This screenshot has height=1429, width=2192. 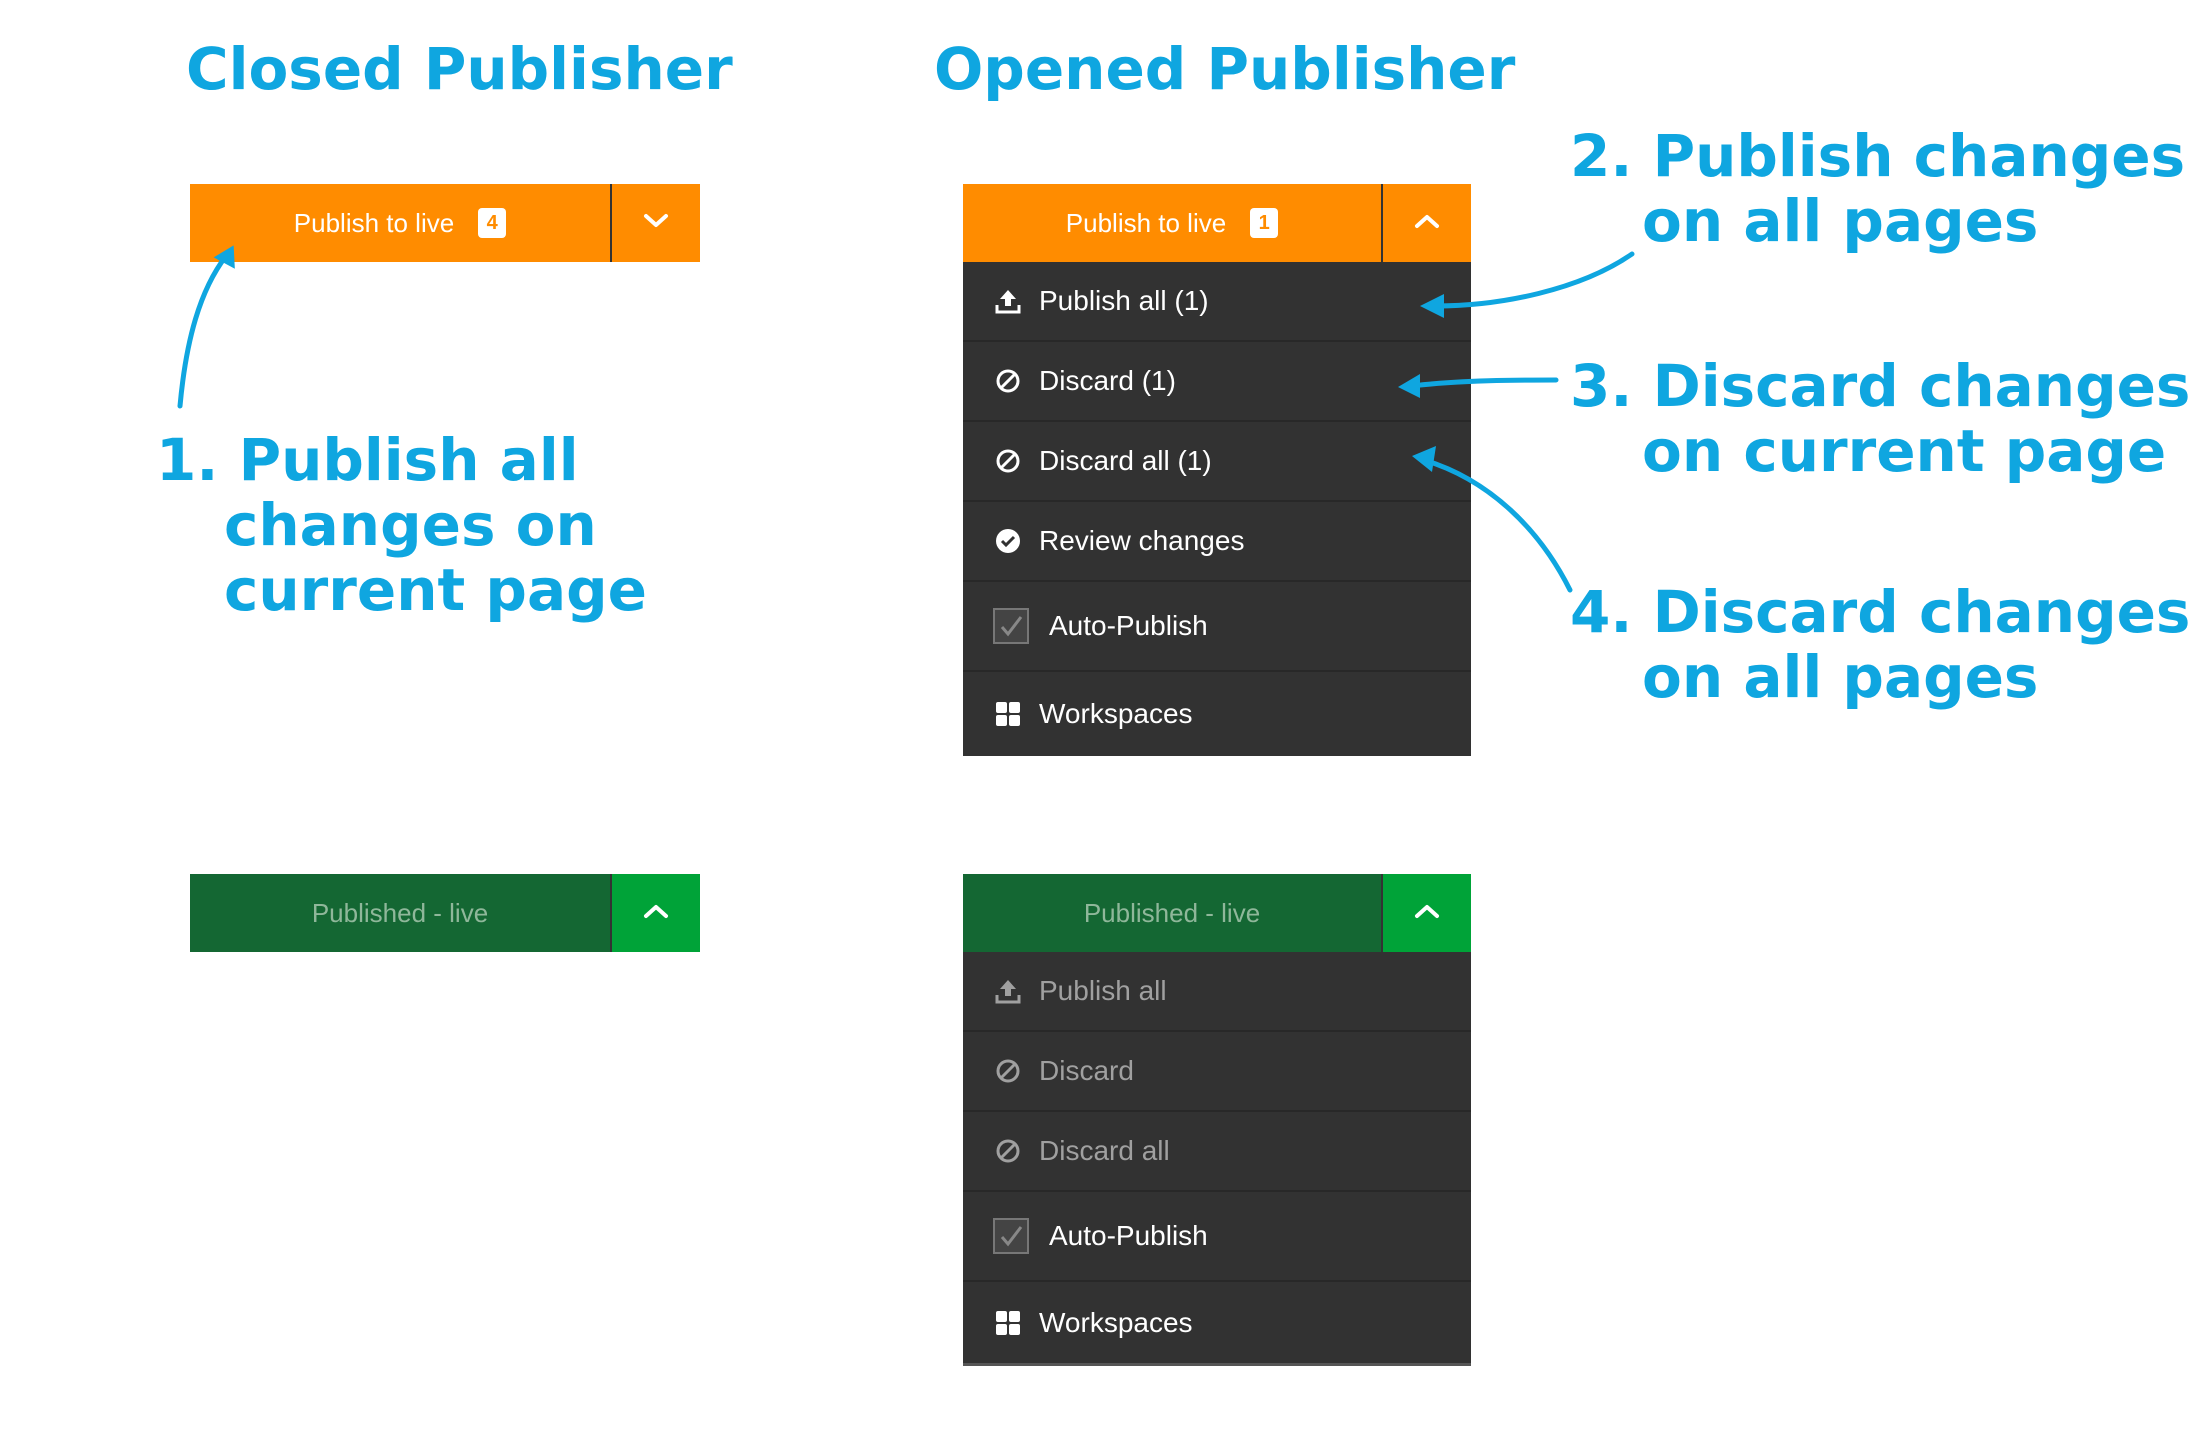 I want to click on arrow-3-head, so click(x=1409, y=386).